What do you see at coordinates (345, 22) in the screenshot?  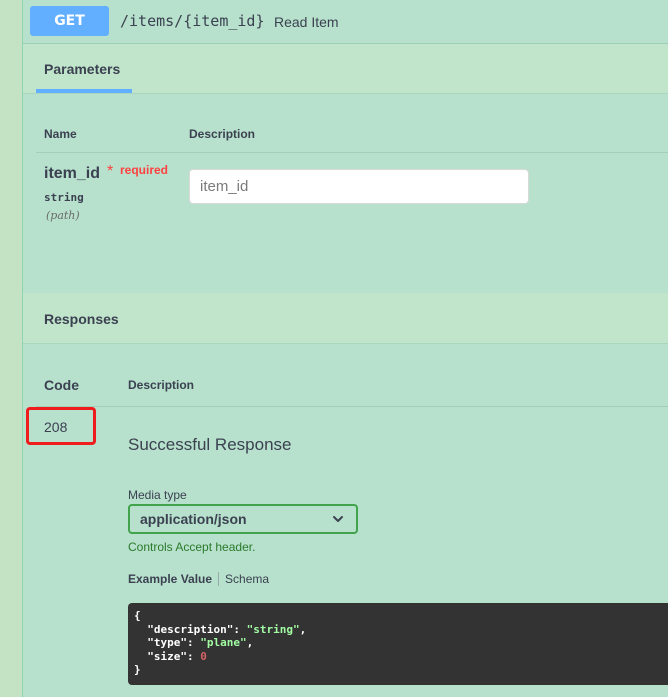 I see `operation-summary: GET /items/{item_id} Read Item` at bounding box center [345, 22].